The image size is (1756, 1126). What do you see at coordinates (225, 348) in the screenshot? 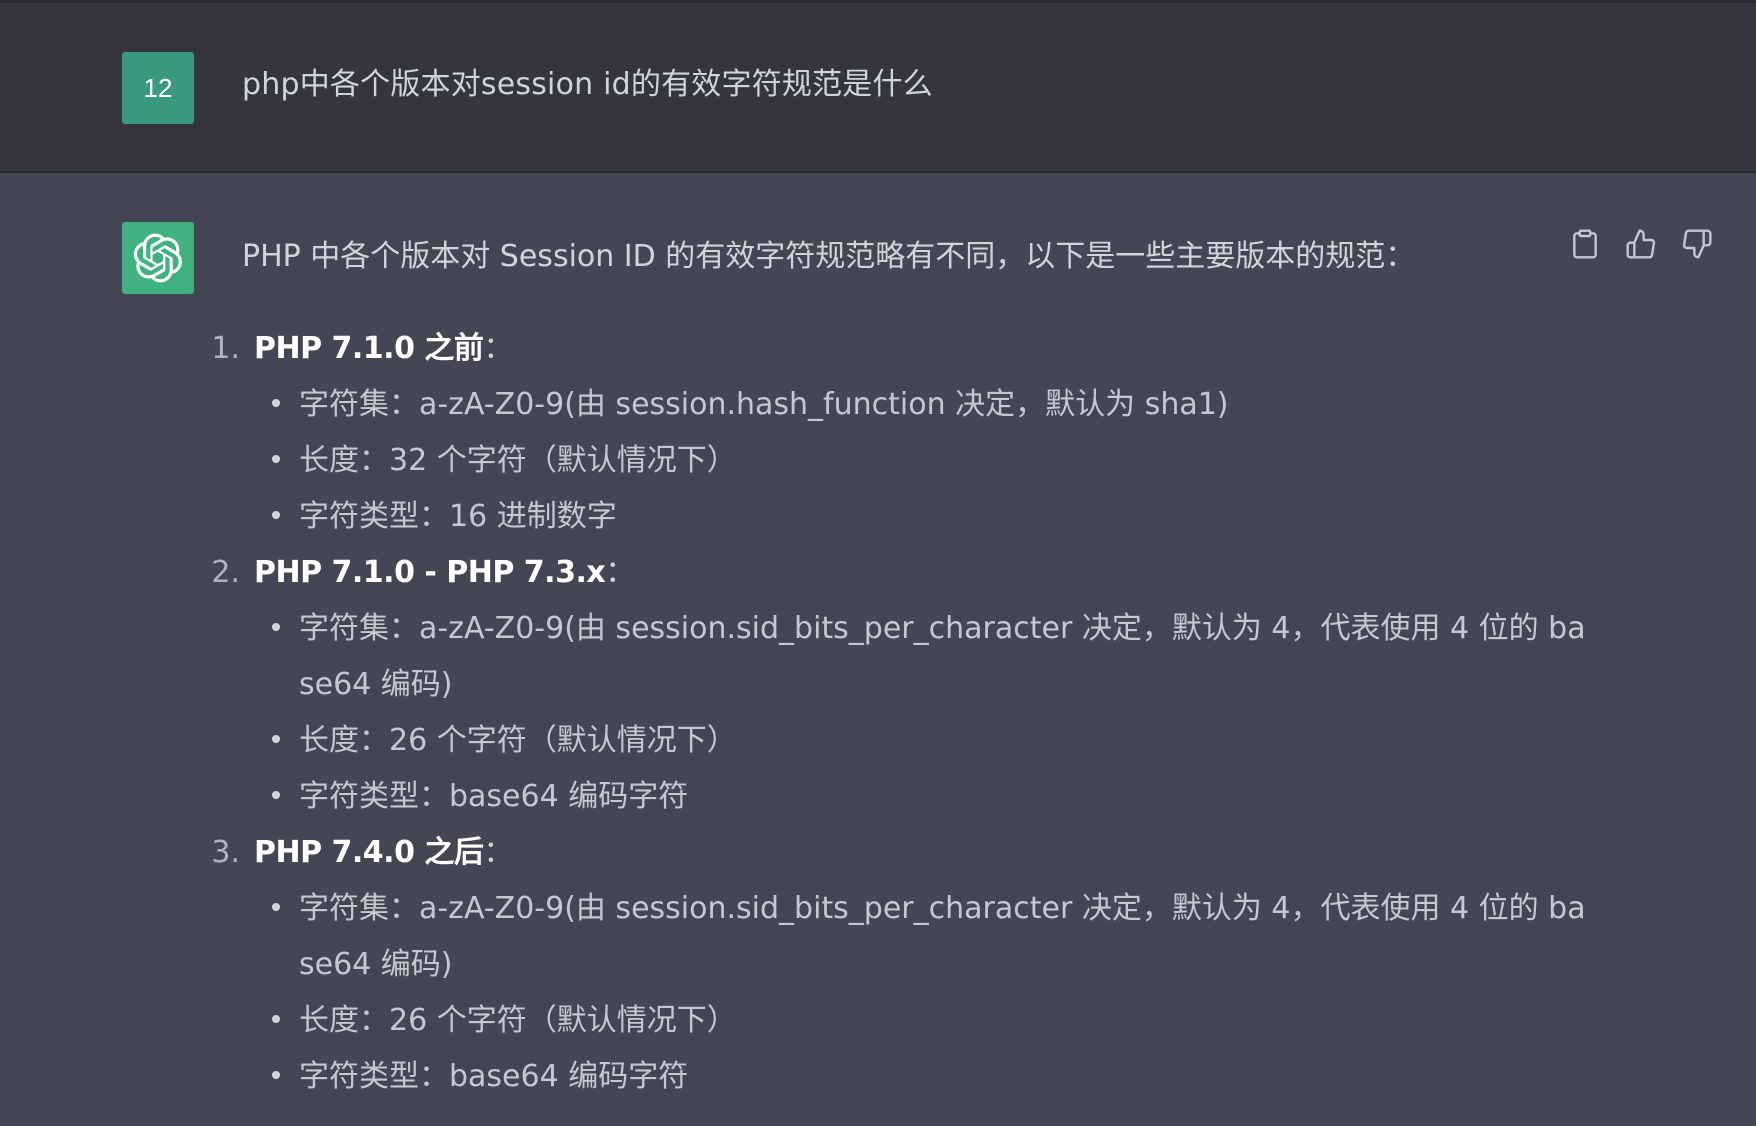
I see `list-number: 1.` at bounding box center [225, 348].